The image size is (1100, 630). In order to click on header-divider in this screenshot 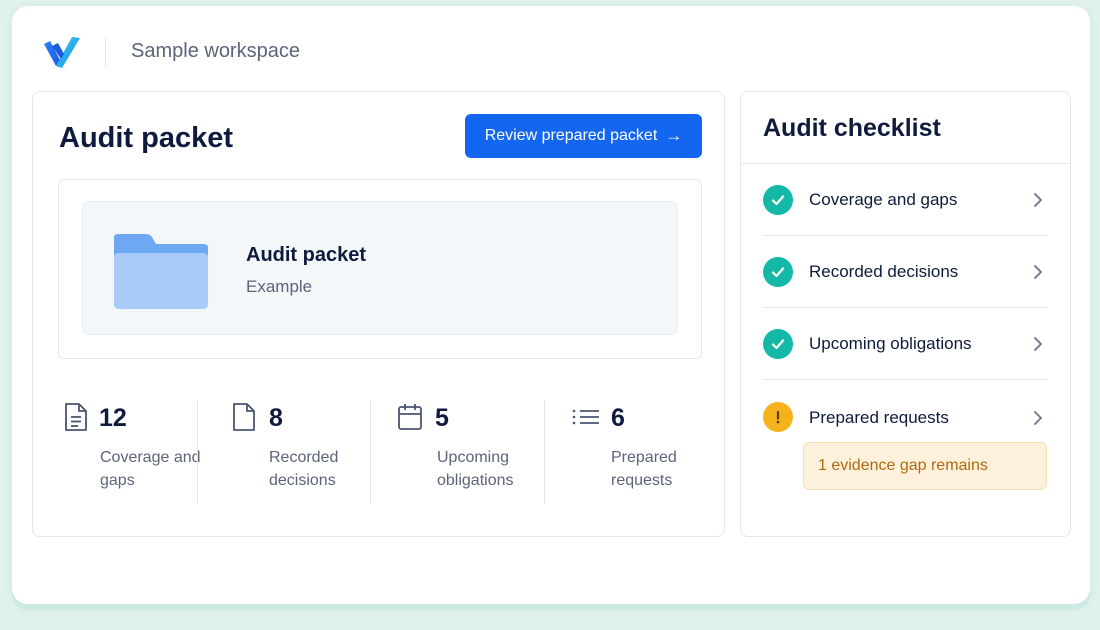, I will do `click(105, 53)`.